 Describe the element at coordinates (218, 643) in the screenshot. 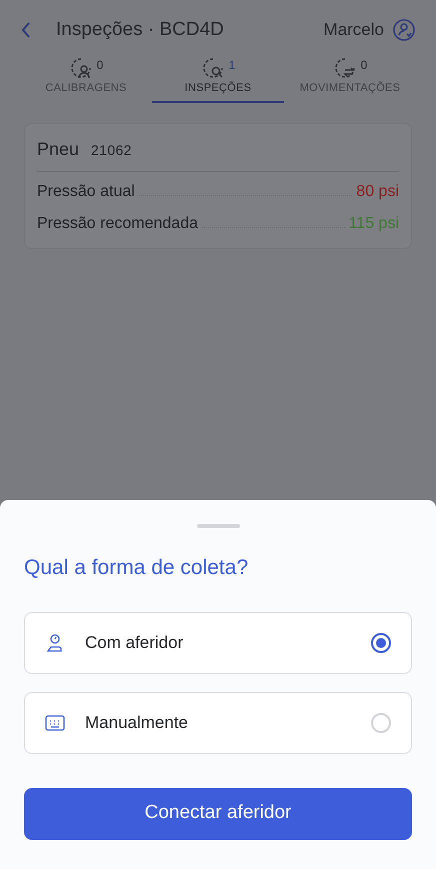

I see `option-card: Com aferidor` at that location.